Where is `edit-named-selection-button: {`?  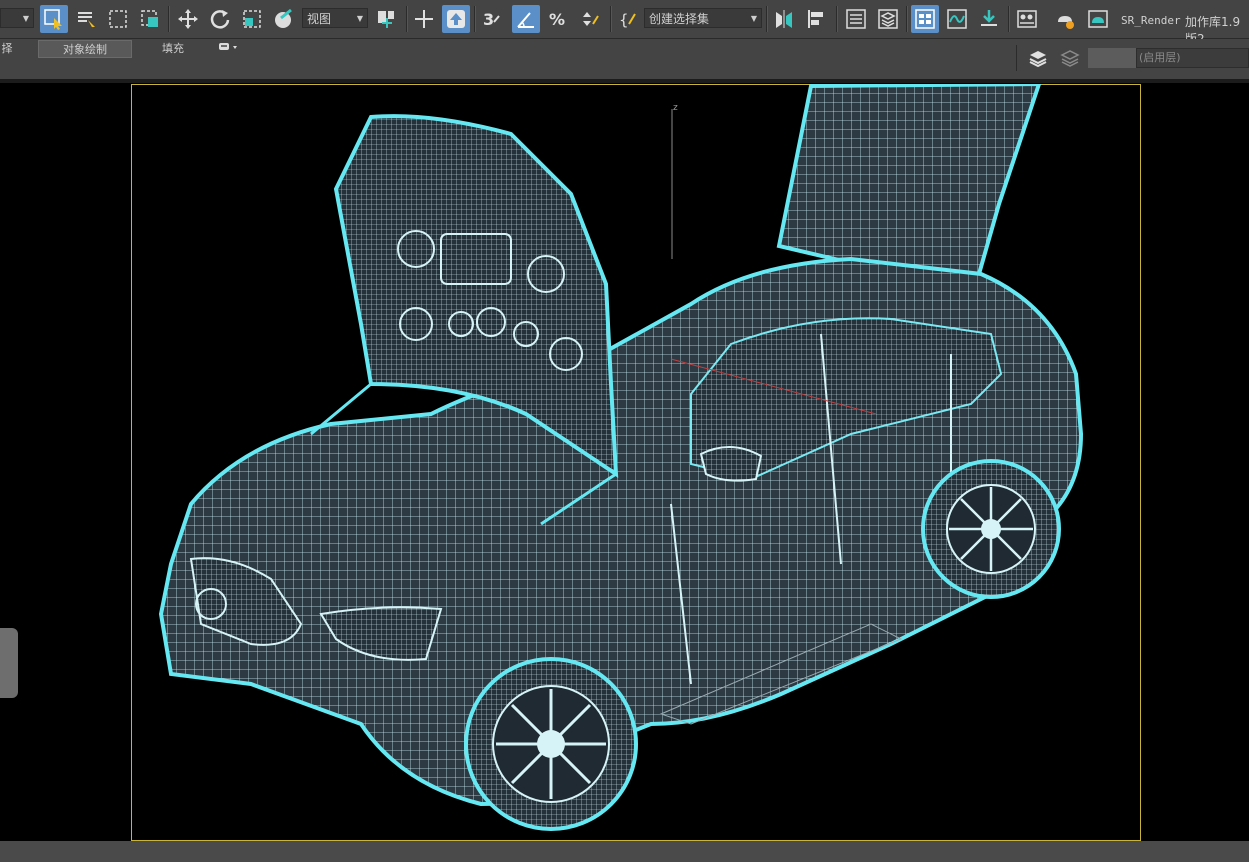 edit-named-selection-button: { is located at coordinates (628, 19).